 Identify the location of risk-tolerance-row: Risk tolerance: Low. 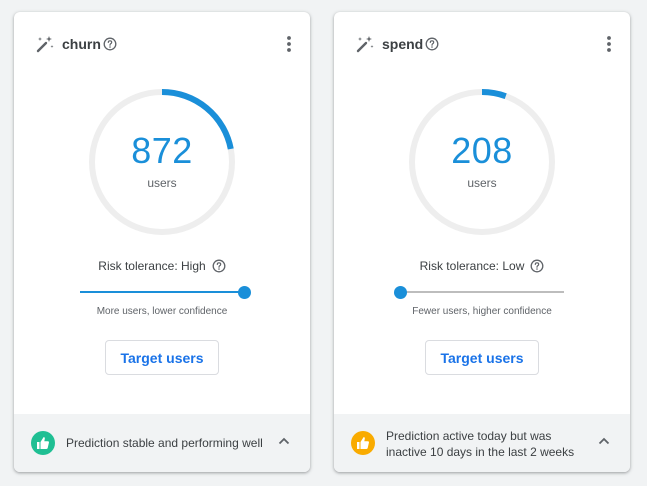
(482, 266).